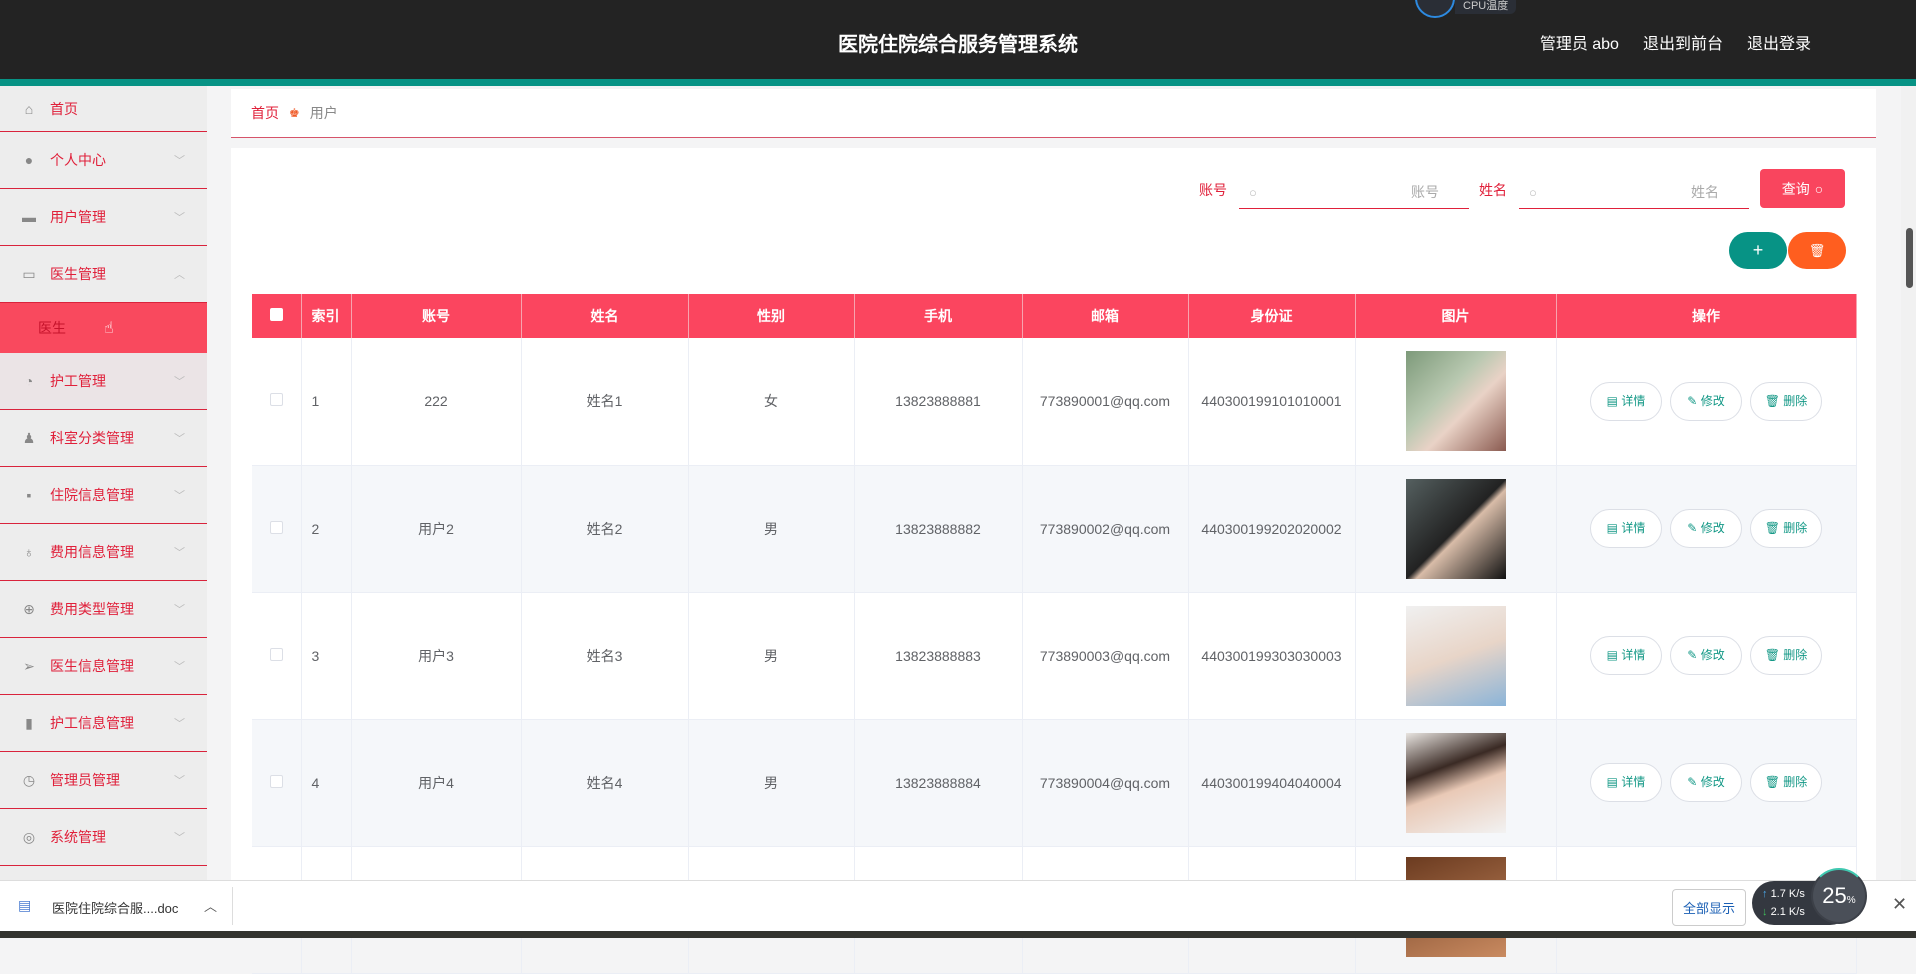 This screenshot has height=974, width=1916. What do you see at coordinates (103, 160) in the screenshot?
I see `sidebar-item-personal-center: ● 个人中心 ﹀` at bounding box center [103, 160].